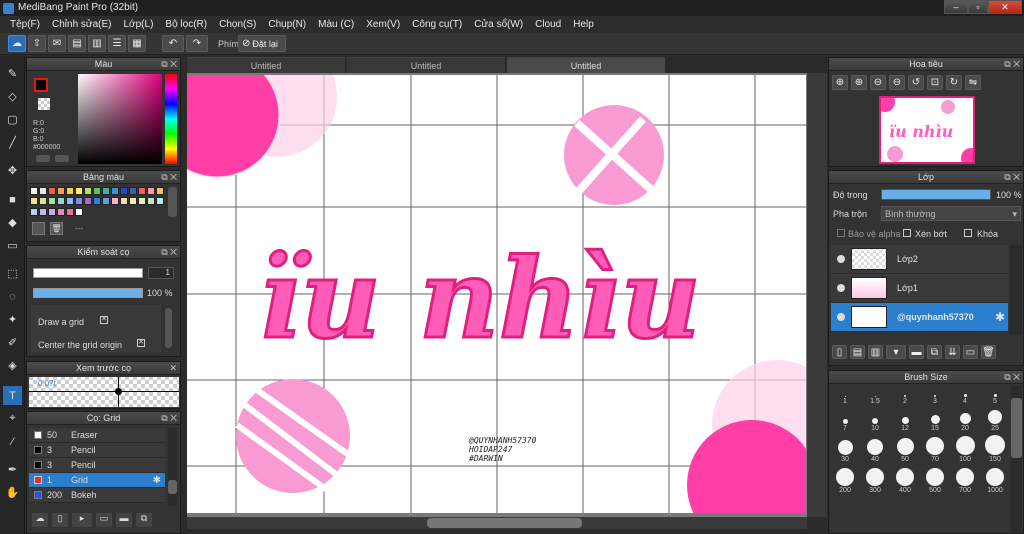 The image size is (1024, 534). What do you see at coordinates (935, 395) in the screenshot?
I see `brush-size-preset: 3` at bounding box center [935, 395].